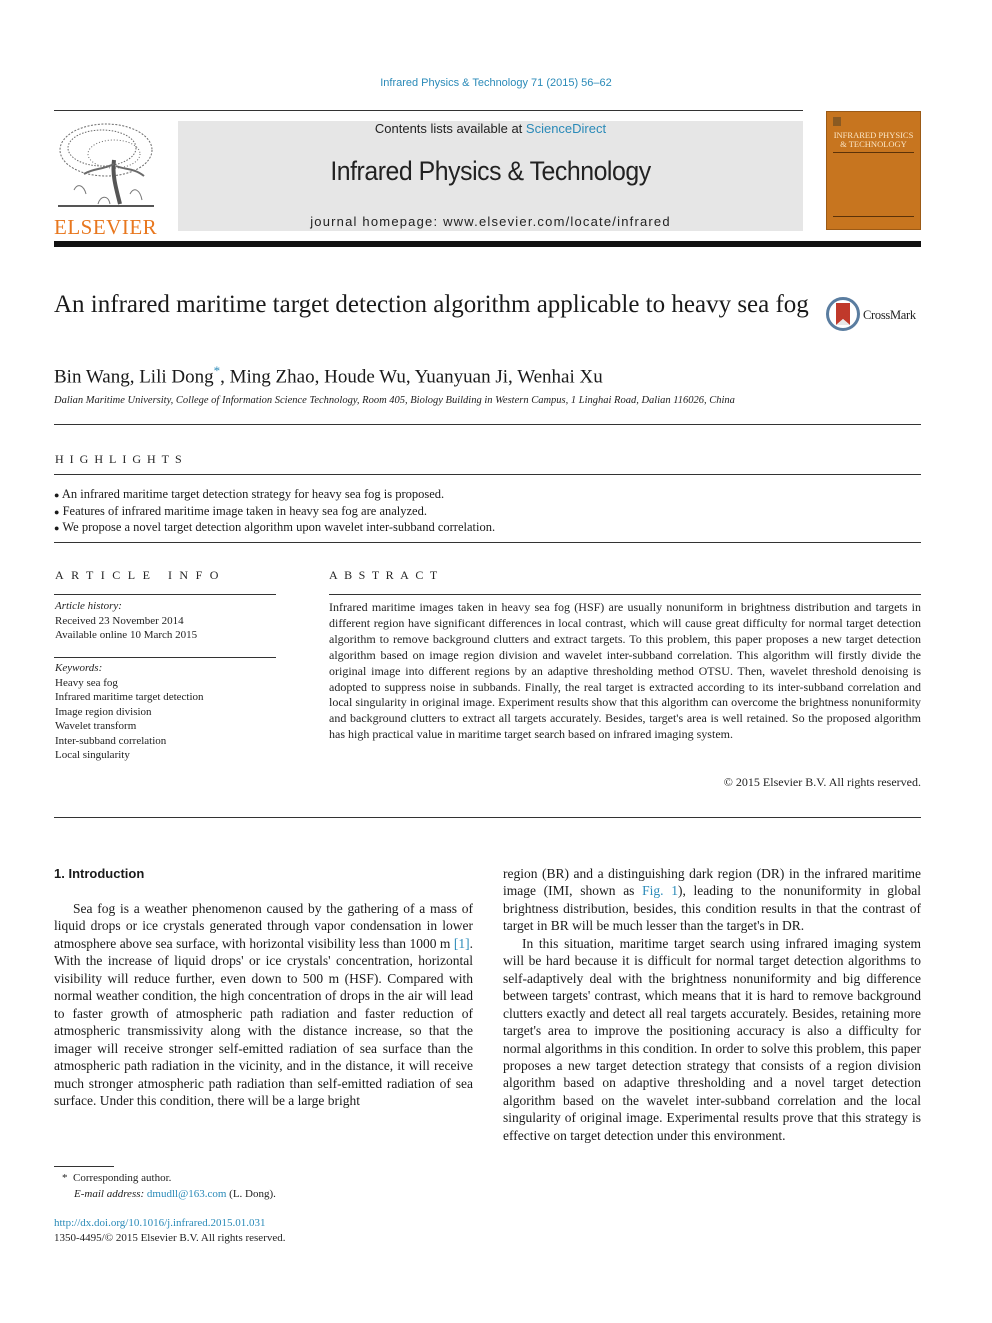 Image resolution: width=992 pixels, height=1323 pixels. Describe the element at coordinates (487, 244) in the screenshot. I see `header-thick-rule` at that location.